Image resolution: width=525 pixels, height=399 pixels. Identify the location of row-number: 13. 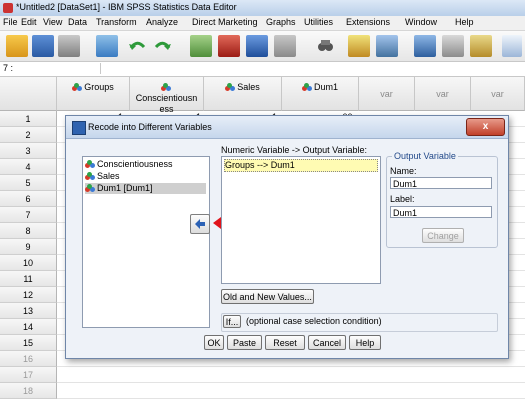
(28, 311).